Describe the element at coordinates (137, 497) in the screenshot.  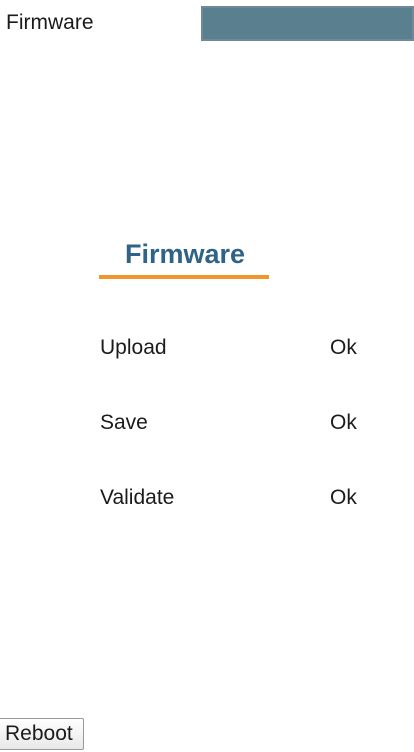
I see `step-label: Validate` at that location.